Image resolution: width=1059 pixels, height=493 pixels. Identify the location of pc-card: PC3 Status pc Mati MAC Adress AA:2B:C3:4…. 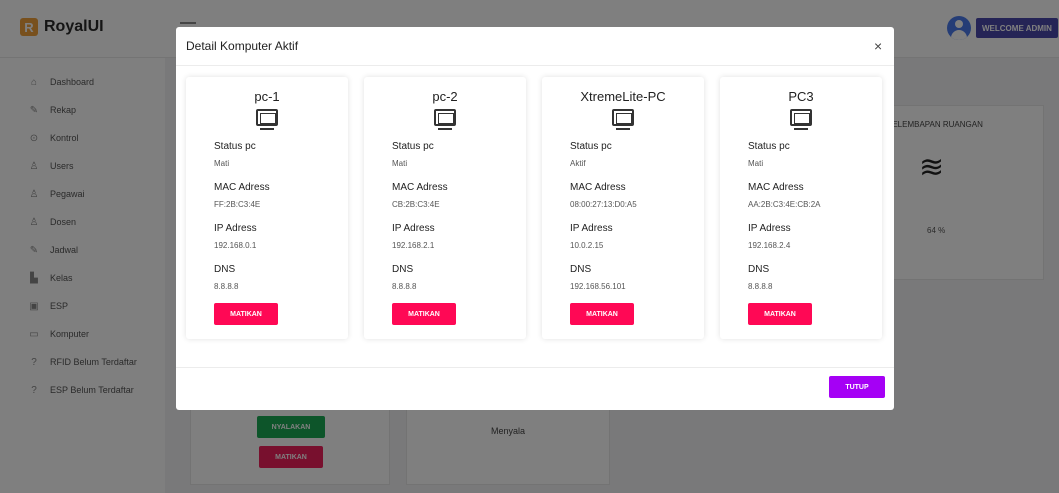
(801, 208).